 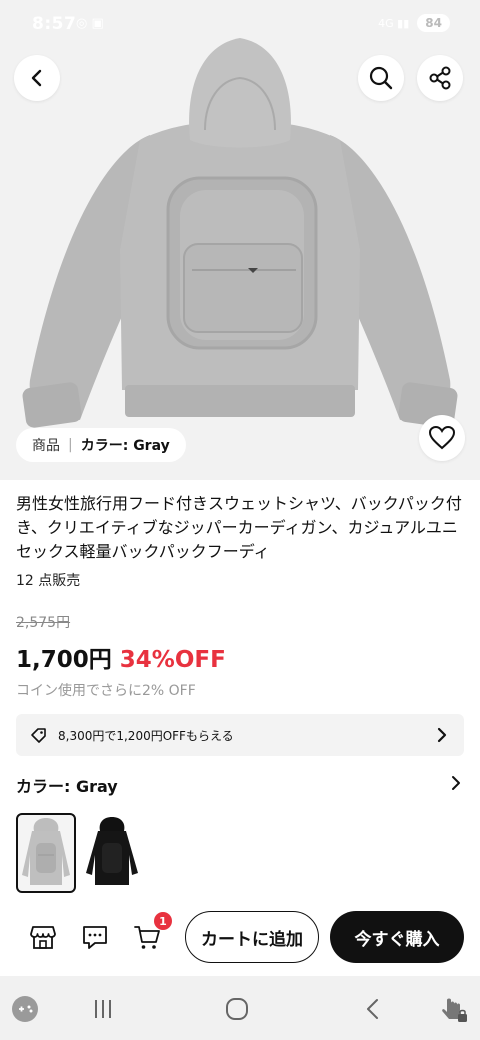 I want to click on system-nav-bar, so click(x=240, y=1008).